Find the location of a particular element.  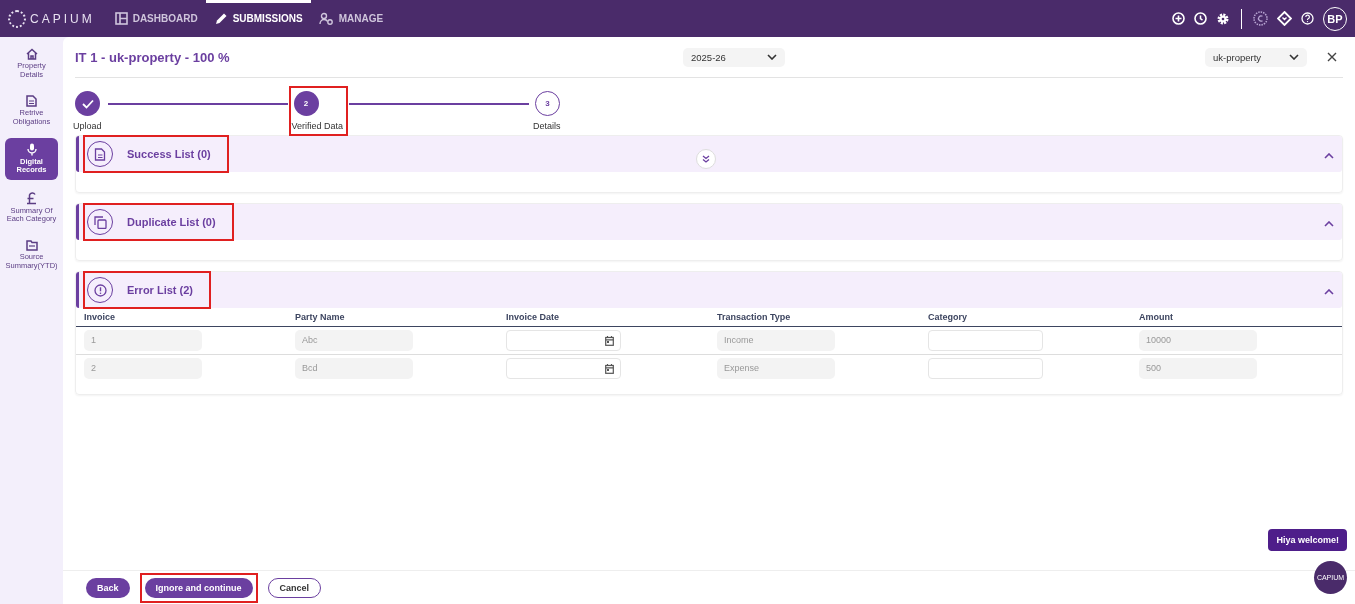

microphone-icon is located at coordinates (31, 149).